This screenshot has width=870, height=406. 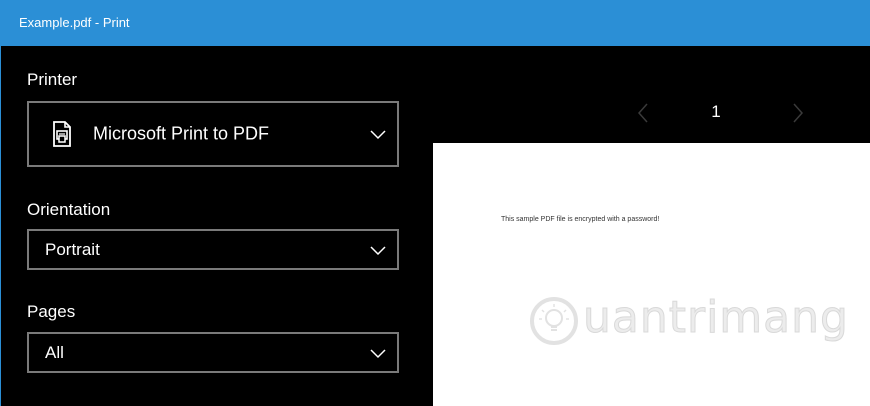 I want to click on orientation-label: Orientation, so click(x=69, y=209).